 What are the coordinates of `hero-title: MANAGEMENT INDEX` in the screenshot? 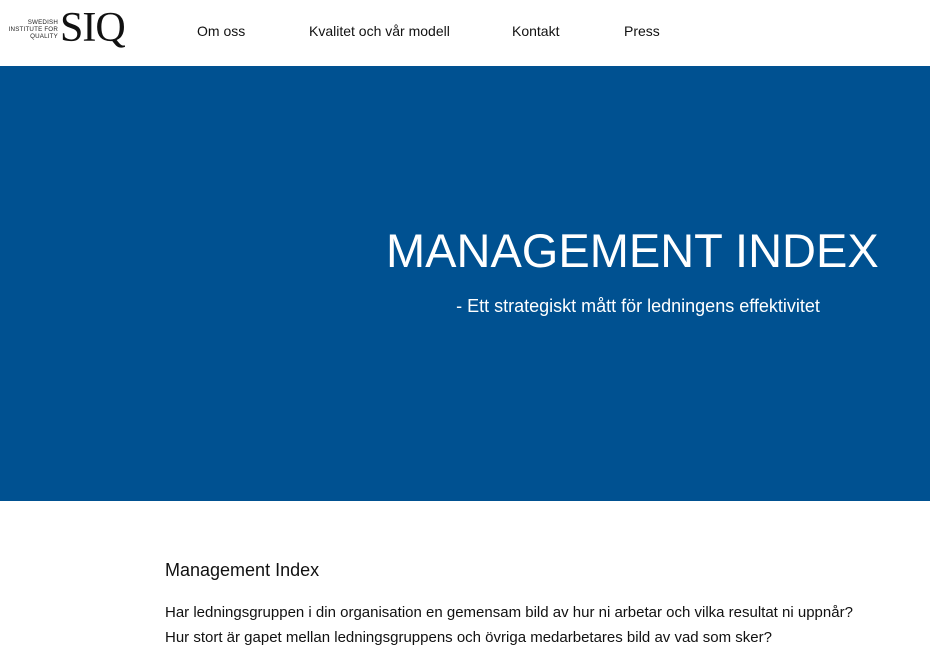 It's located at (632, 250).